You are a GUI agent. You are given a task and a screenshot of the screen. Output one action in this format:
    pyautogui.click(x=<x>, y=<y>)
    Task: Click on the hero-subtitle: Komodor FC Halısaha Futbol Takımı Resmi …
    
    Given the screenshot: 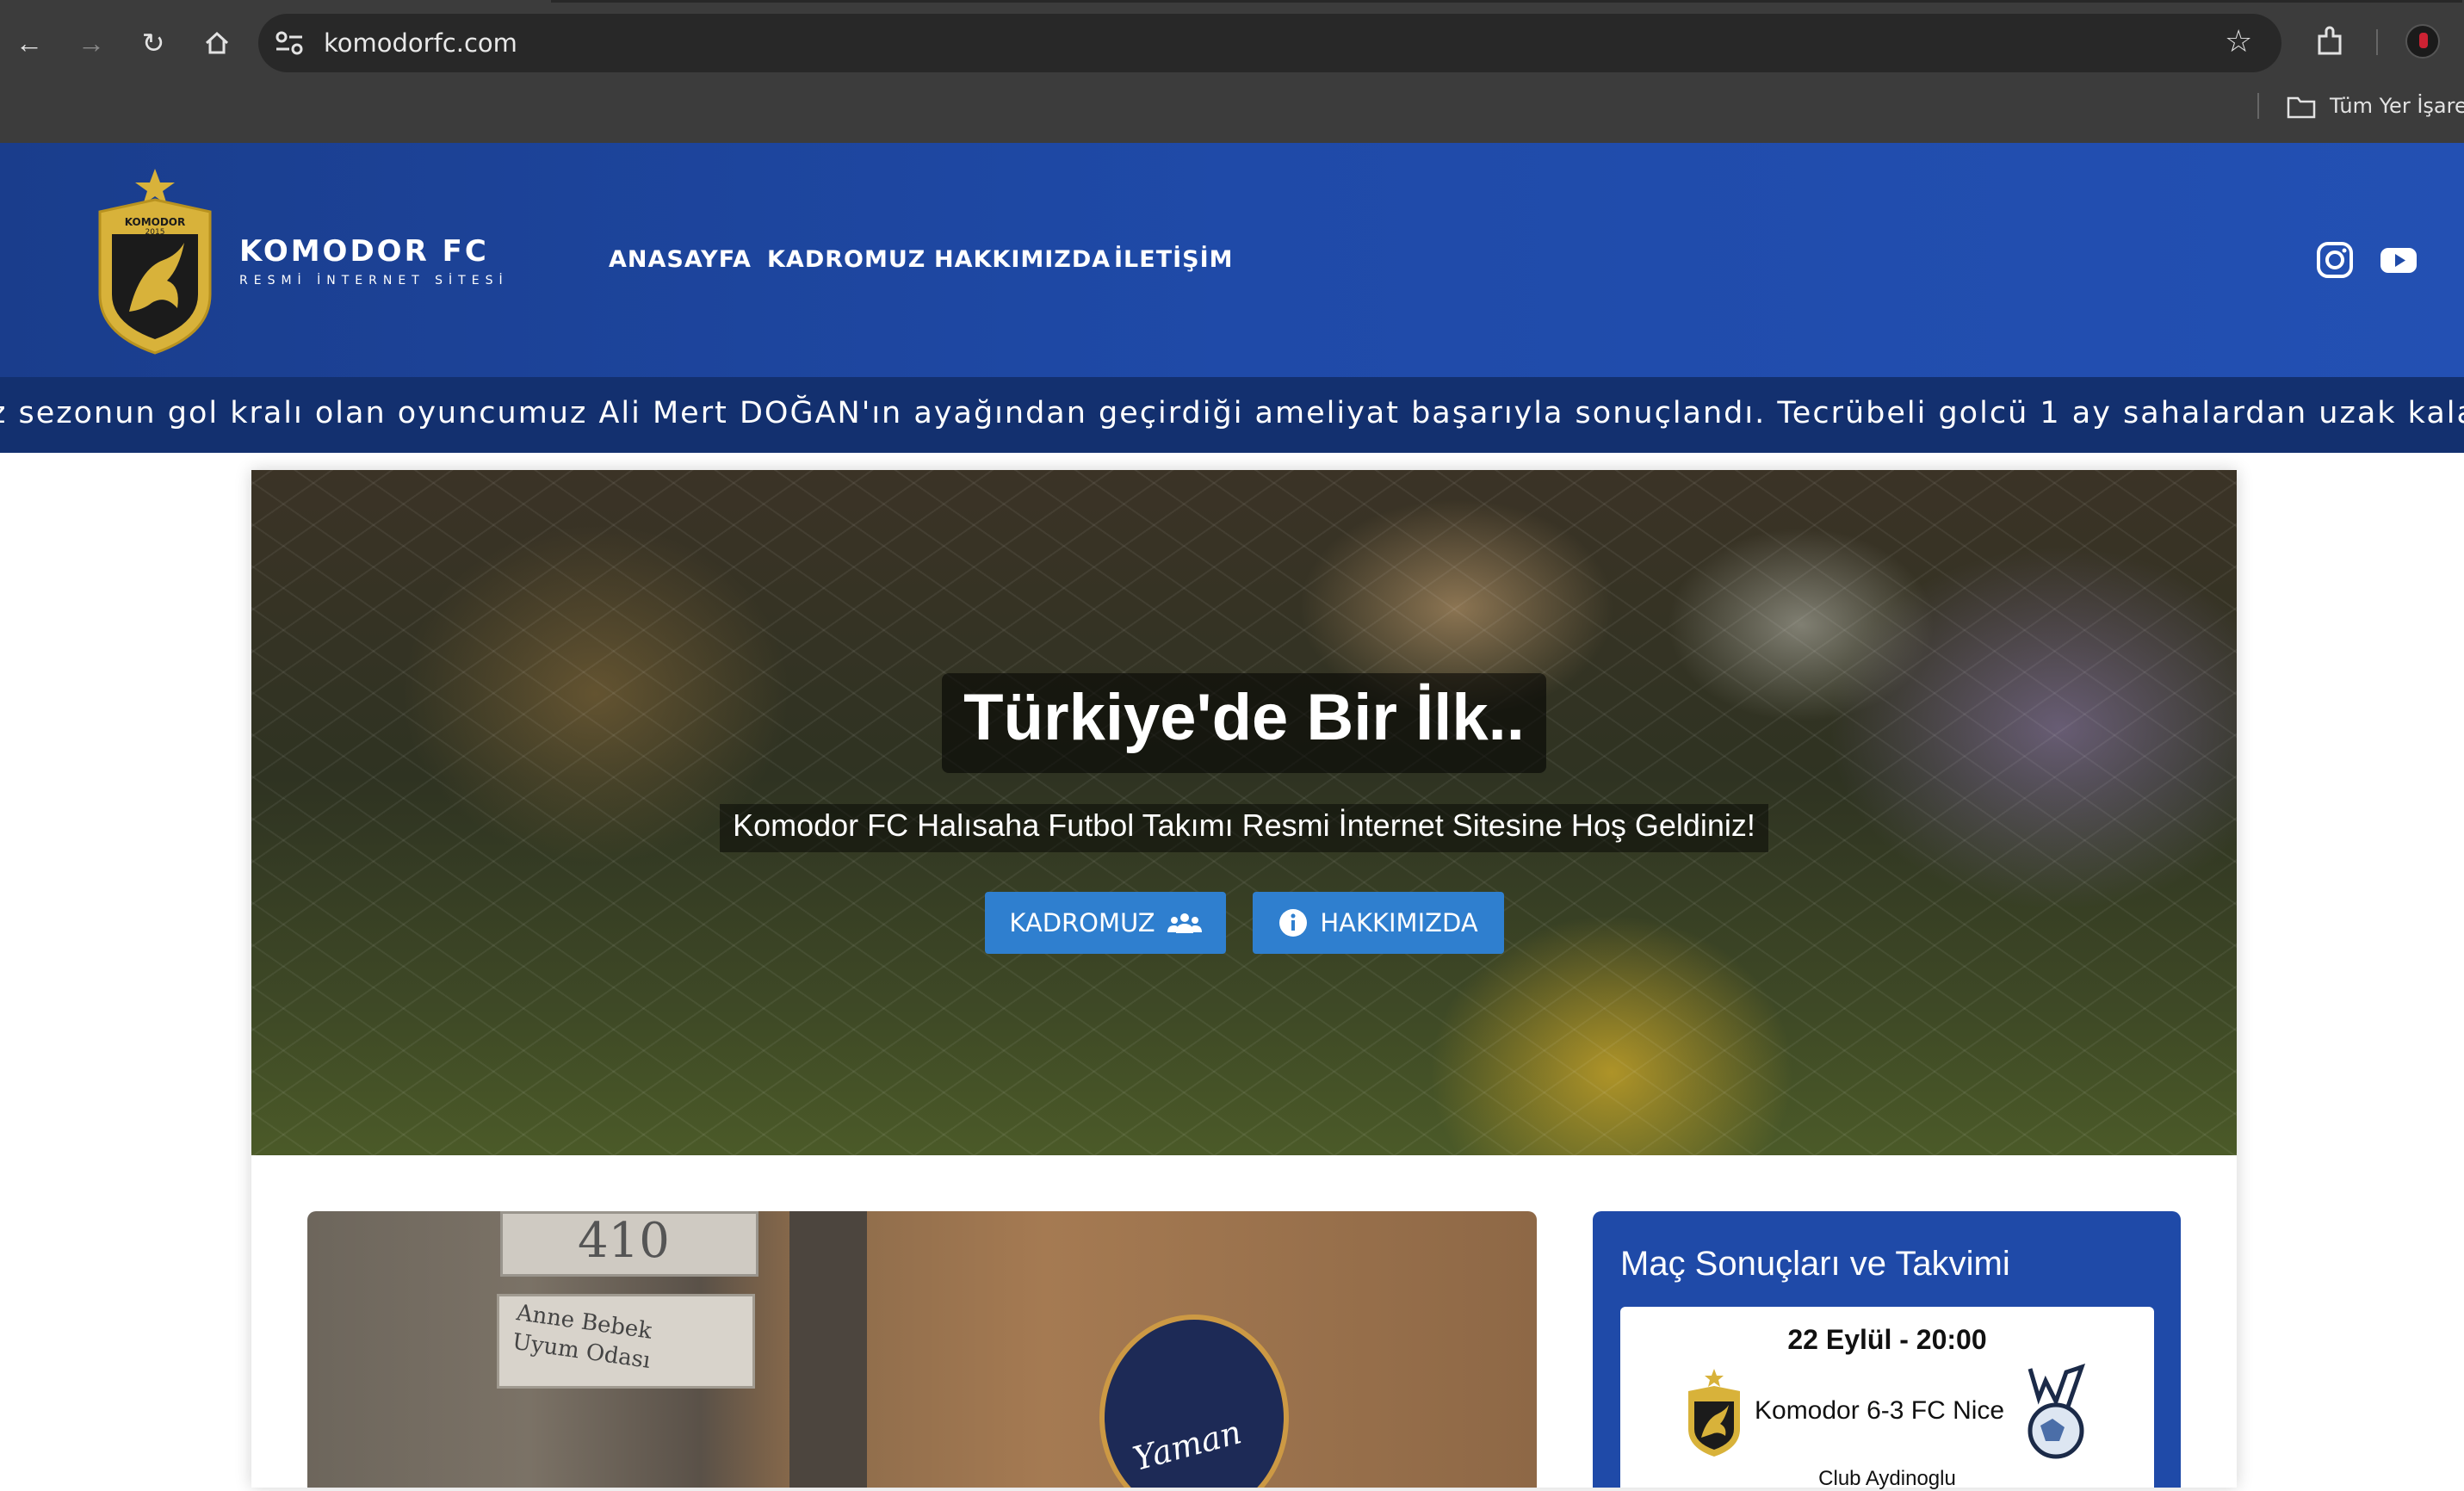 What is the action you would take?
    pyautogui.click(x=1244, y=825)
    